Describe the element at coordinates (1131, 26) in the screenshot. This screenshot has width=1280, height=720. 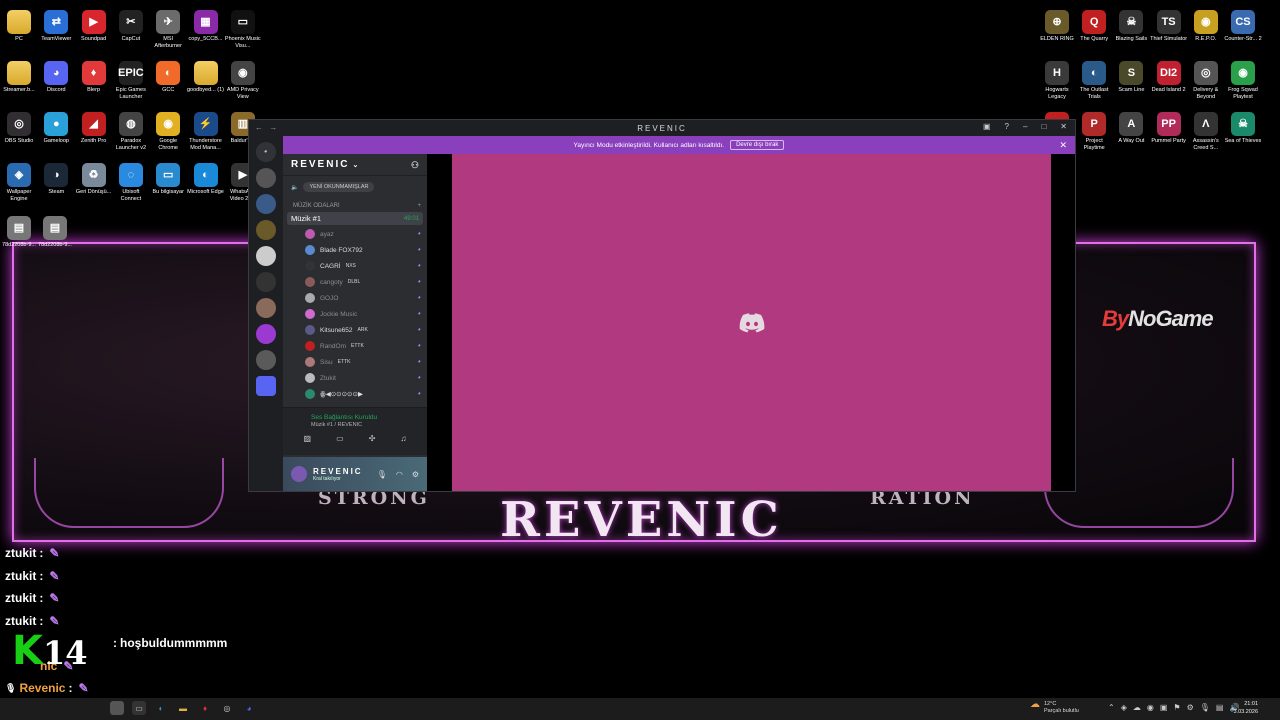
I see `desktop-icon: ☠ Blazing Sails` at that location.